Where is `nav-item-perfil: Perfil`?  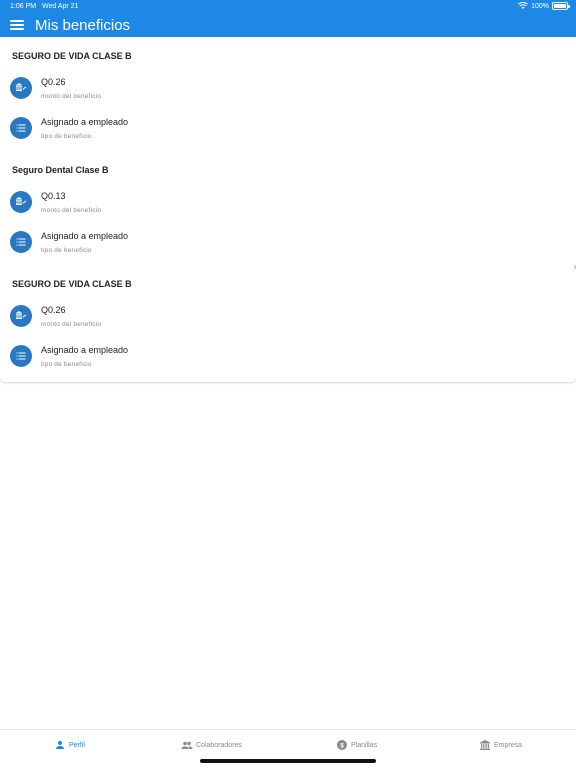
nav-item-perfil: Perfil is located at coordinates (69, 745).